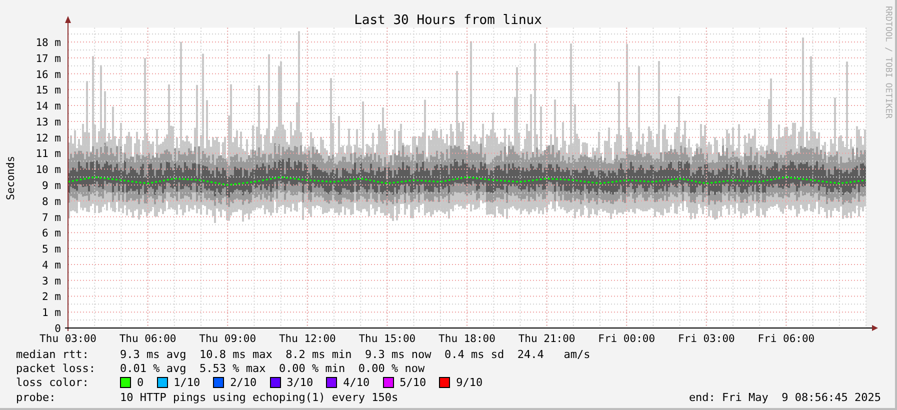  I want to click on y-tick-label: 5 m, so click(51, 250).